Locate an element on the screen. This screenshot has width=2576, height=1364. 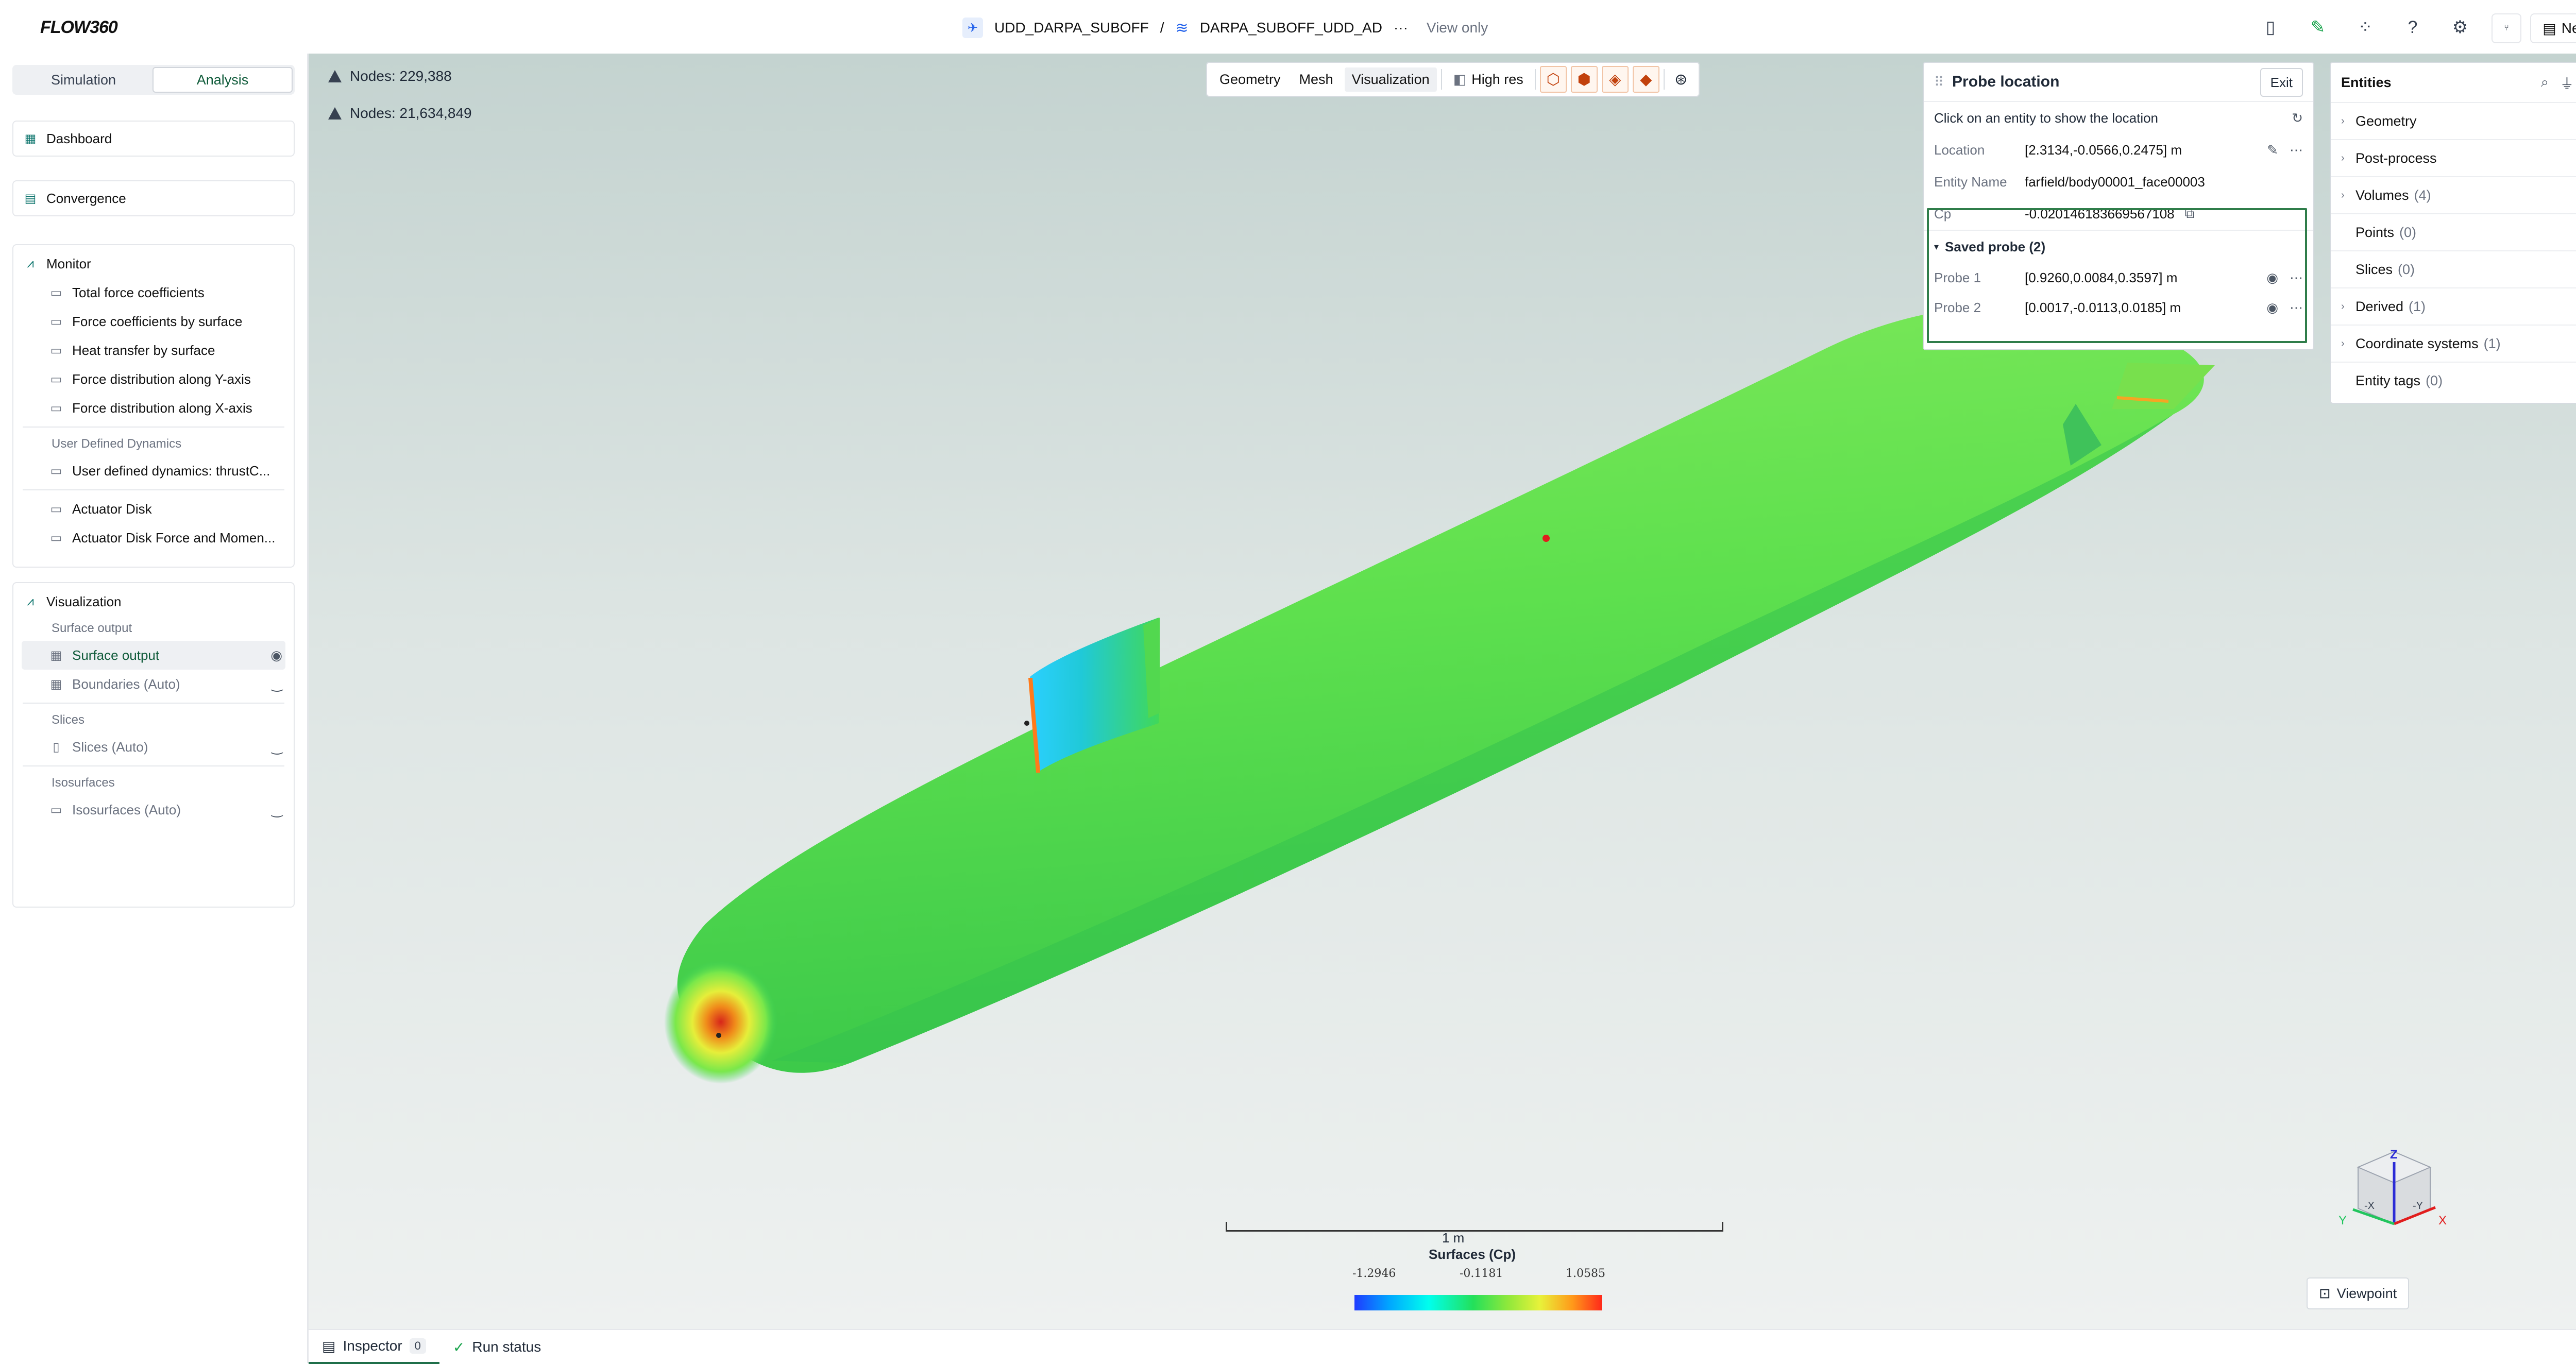
inspector-label: Inspector is located at coordinates (372, 1346).